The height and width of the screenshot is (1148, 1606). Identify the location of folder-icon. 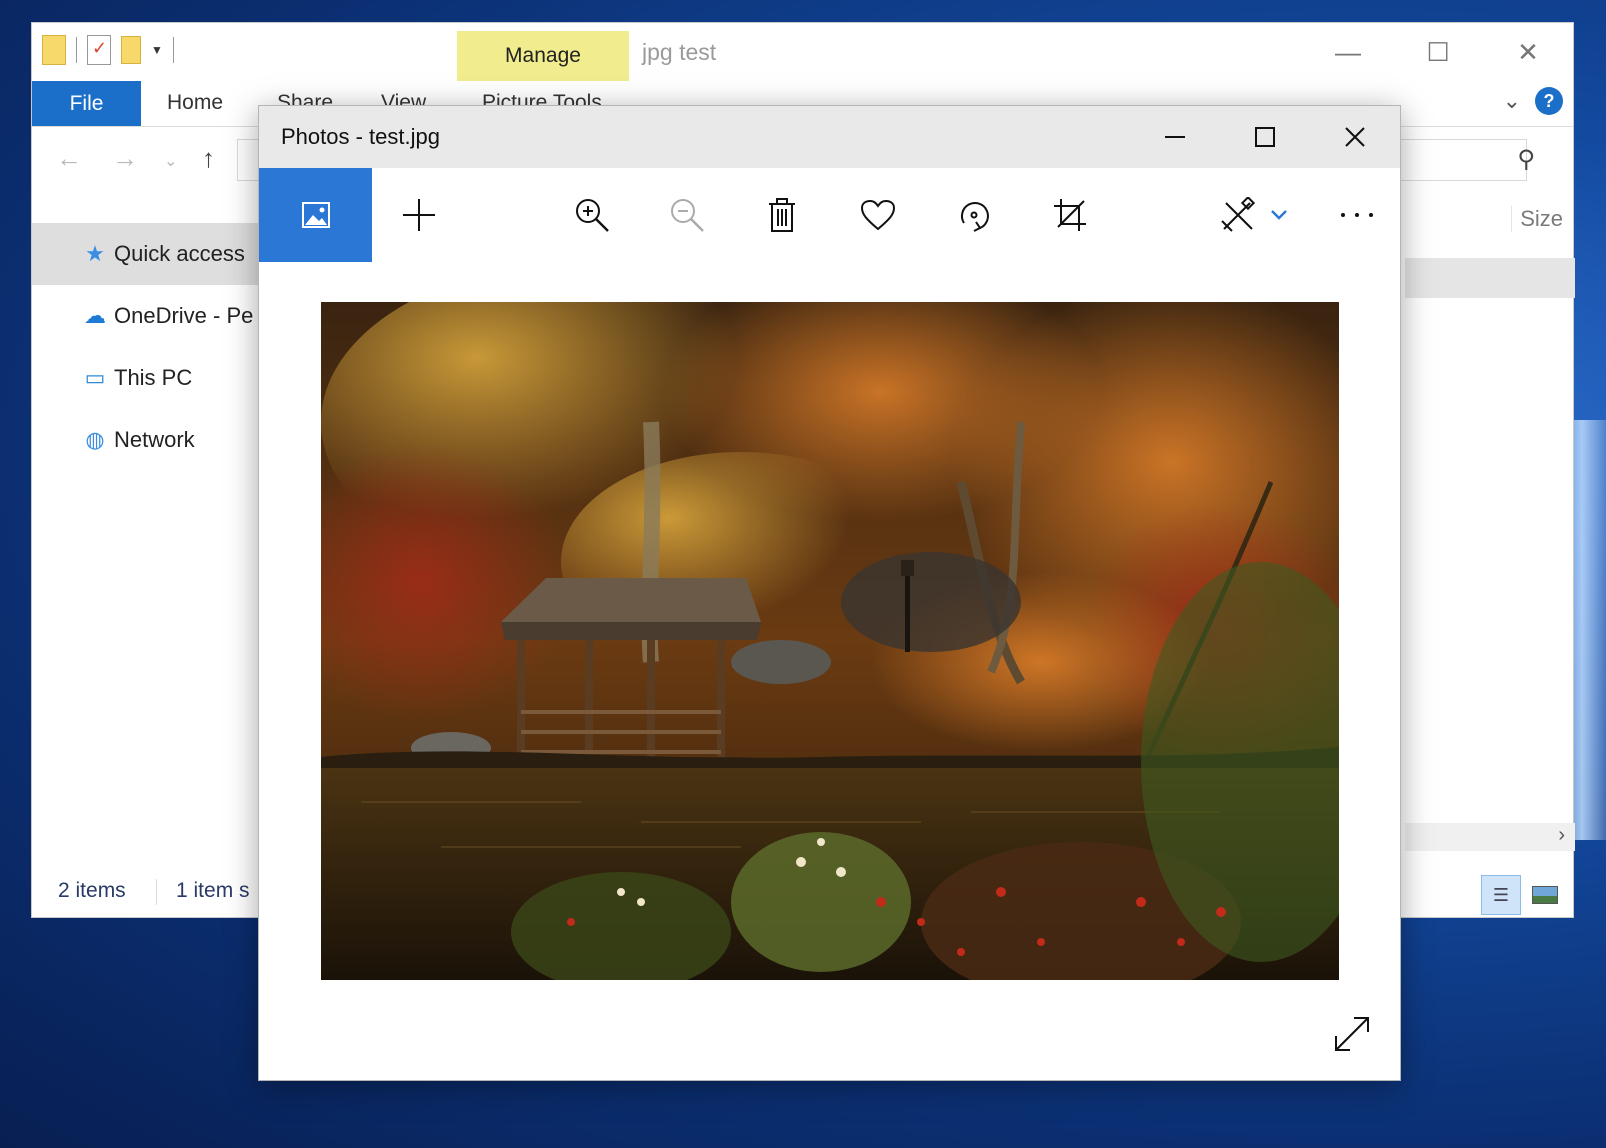
(54, 50).